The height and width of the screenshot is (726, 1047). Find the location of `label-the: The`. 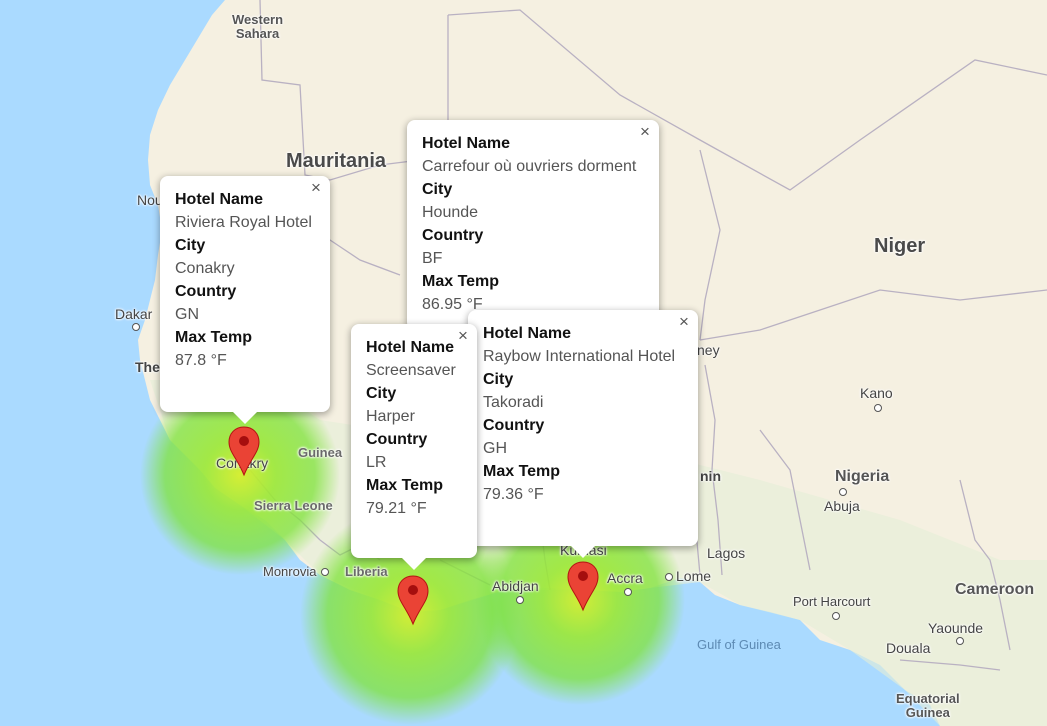

label-the: The is located at coordinates (147, 367).